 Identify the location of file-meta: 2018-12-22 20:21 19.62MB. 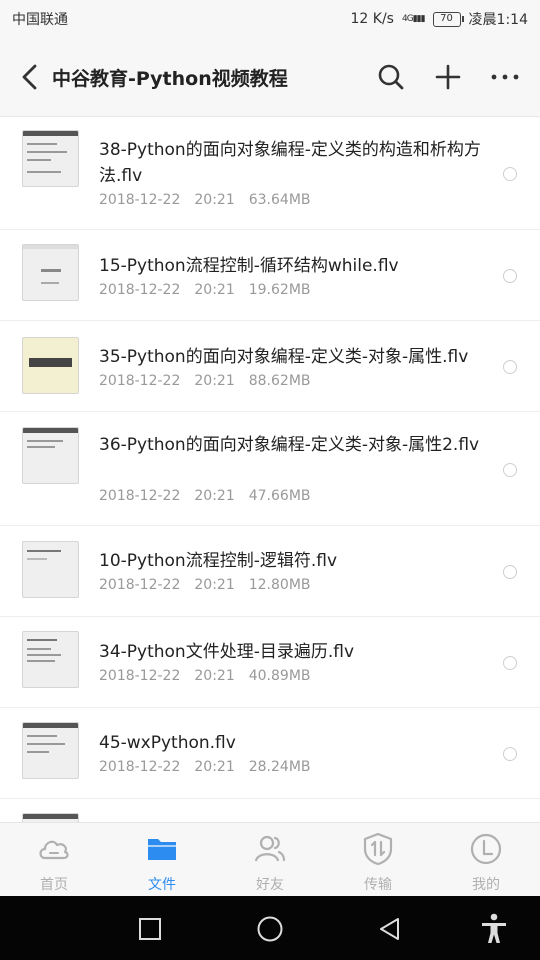
(205, 290).